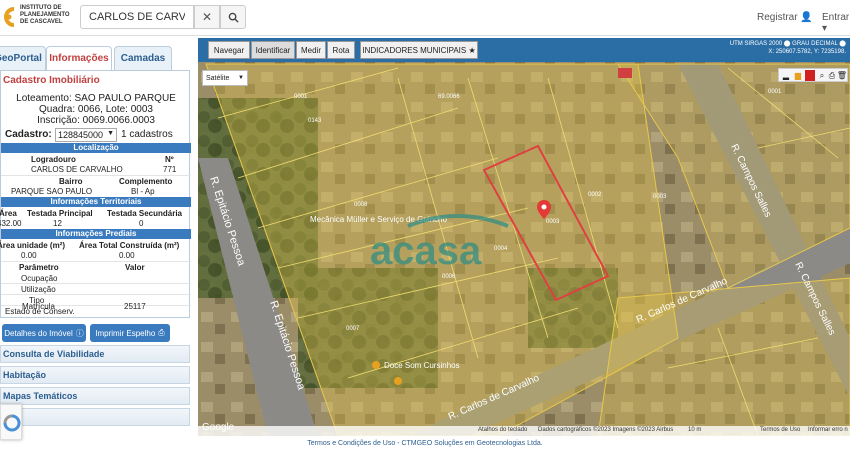 Image resolution: width=850 pixels, height=450 pixels. Describe the element at coordinates (141, 223) in the screenshot. I see `testada-secundaria-value: 0` at that location.